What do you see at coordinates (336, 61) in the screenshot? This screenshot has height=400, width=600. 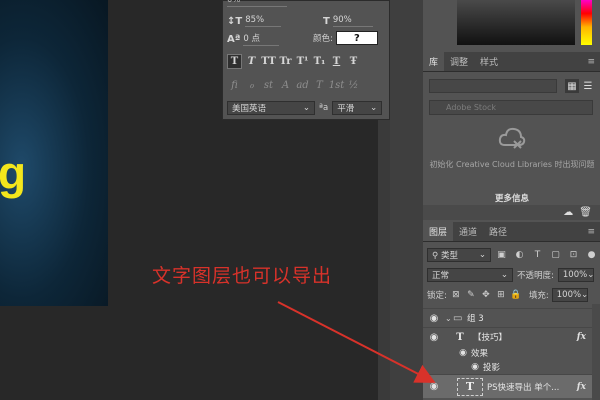 I see `underline-button: T` at bounding box center [336, 61].